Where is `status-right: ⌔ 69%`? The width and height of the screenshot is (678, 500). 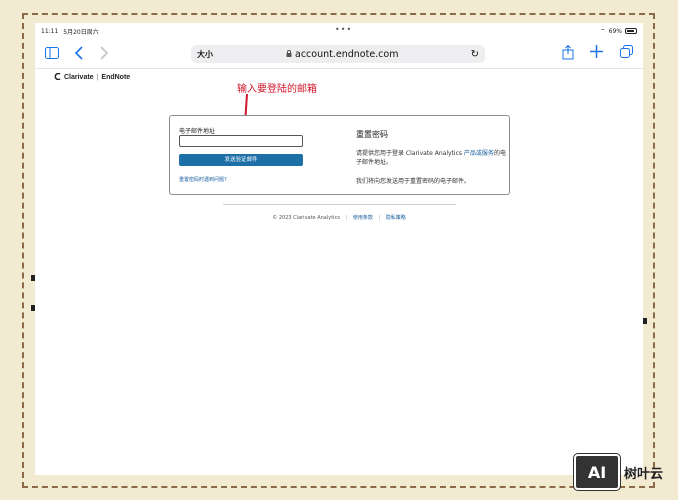
status-right: ⌔ 69% is located at coordinates (618, 31).